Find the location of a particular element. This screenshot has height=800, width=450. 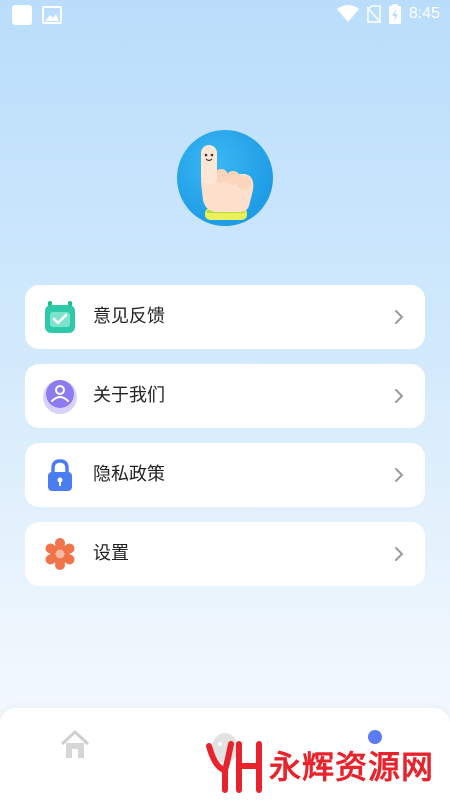

gear-icon is located at coordinates (60, 554).